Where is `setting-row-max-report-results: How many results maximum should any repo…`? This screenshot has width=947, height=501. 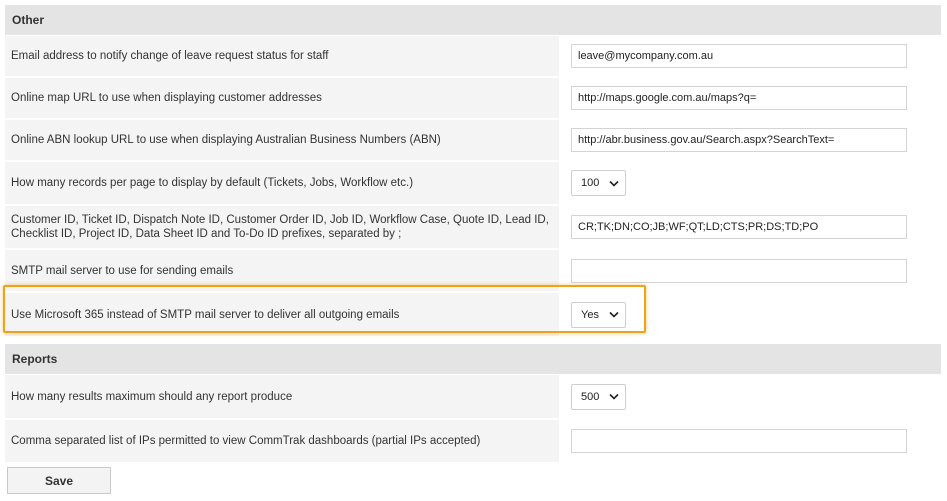 setting-row-max-report-results: How many results maximum should any repo… is located at coordinates (473, 397).